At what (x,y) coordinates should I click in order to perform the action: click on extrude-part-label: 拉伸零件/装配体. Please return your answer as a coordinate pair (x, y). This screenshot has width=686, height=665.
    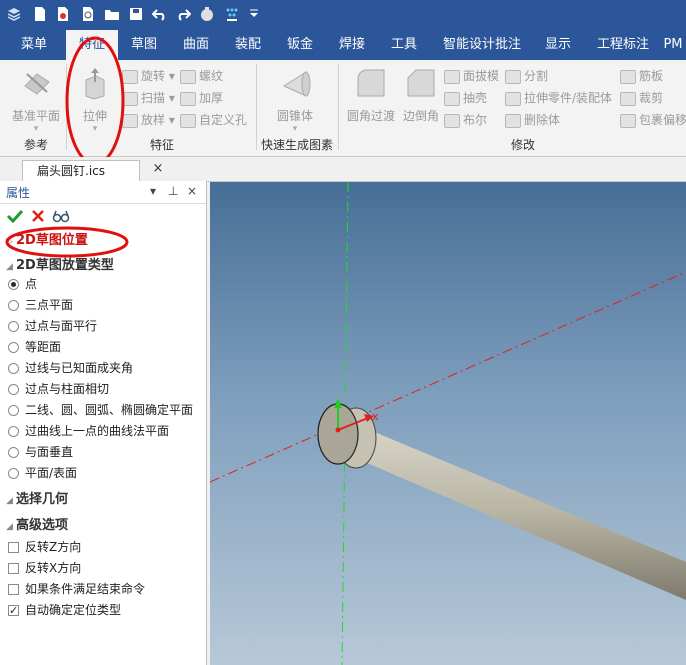
    Looking at the image, I should click on (568, 98).